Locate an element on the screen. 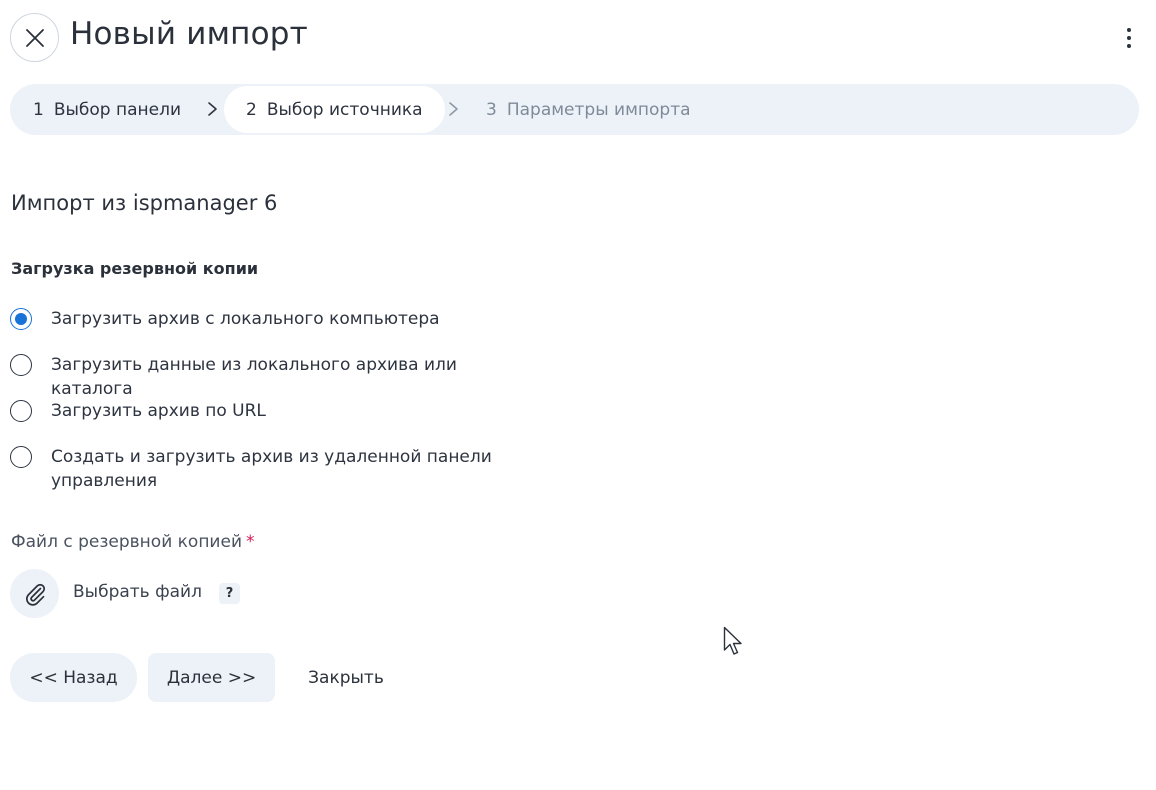 This screenshot has height=790, width=1156. radio-option-url: Загрузить архив по URL is located at coordinates (270, 411).